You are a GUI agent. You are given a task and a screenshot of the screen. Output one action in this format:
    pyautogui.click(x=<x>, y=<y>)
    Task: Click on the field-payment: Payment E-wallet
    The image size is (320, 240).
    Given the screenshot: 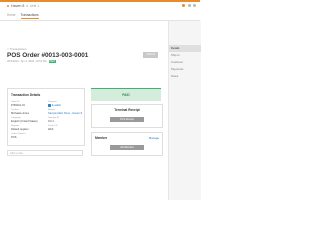 What is the action you would take?
    pyautogui.click(x=54, y=104)
    